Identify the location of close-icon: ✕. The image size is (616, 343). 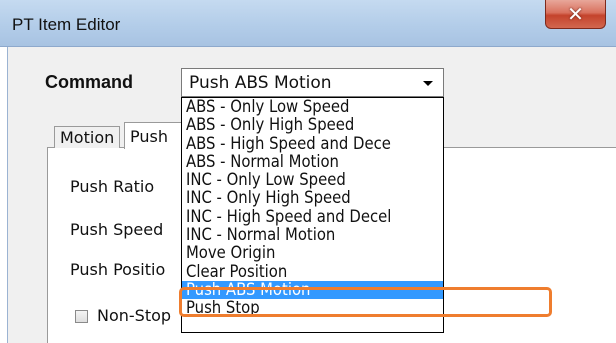
(575, 14).